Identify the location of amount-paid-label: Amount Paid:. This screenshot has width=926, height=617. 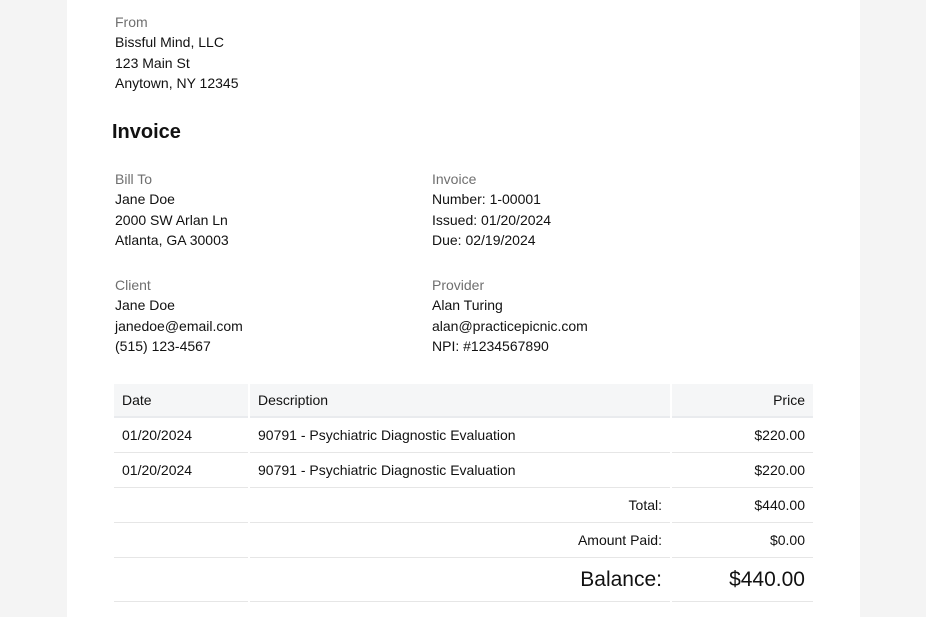
(460, 540).